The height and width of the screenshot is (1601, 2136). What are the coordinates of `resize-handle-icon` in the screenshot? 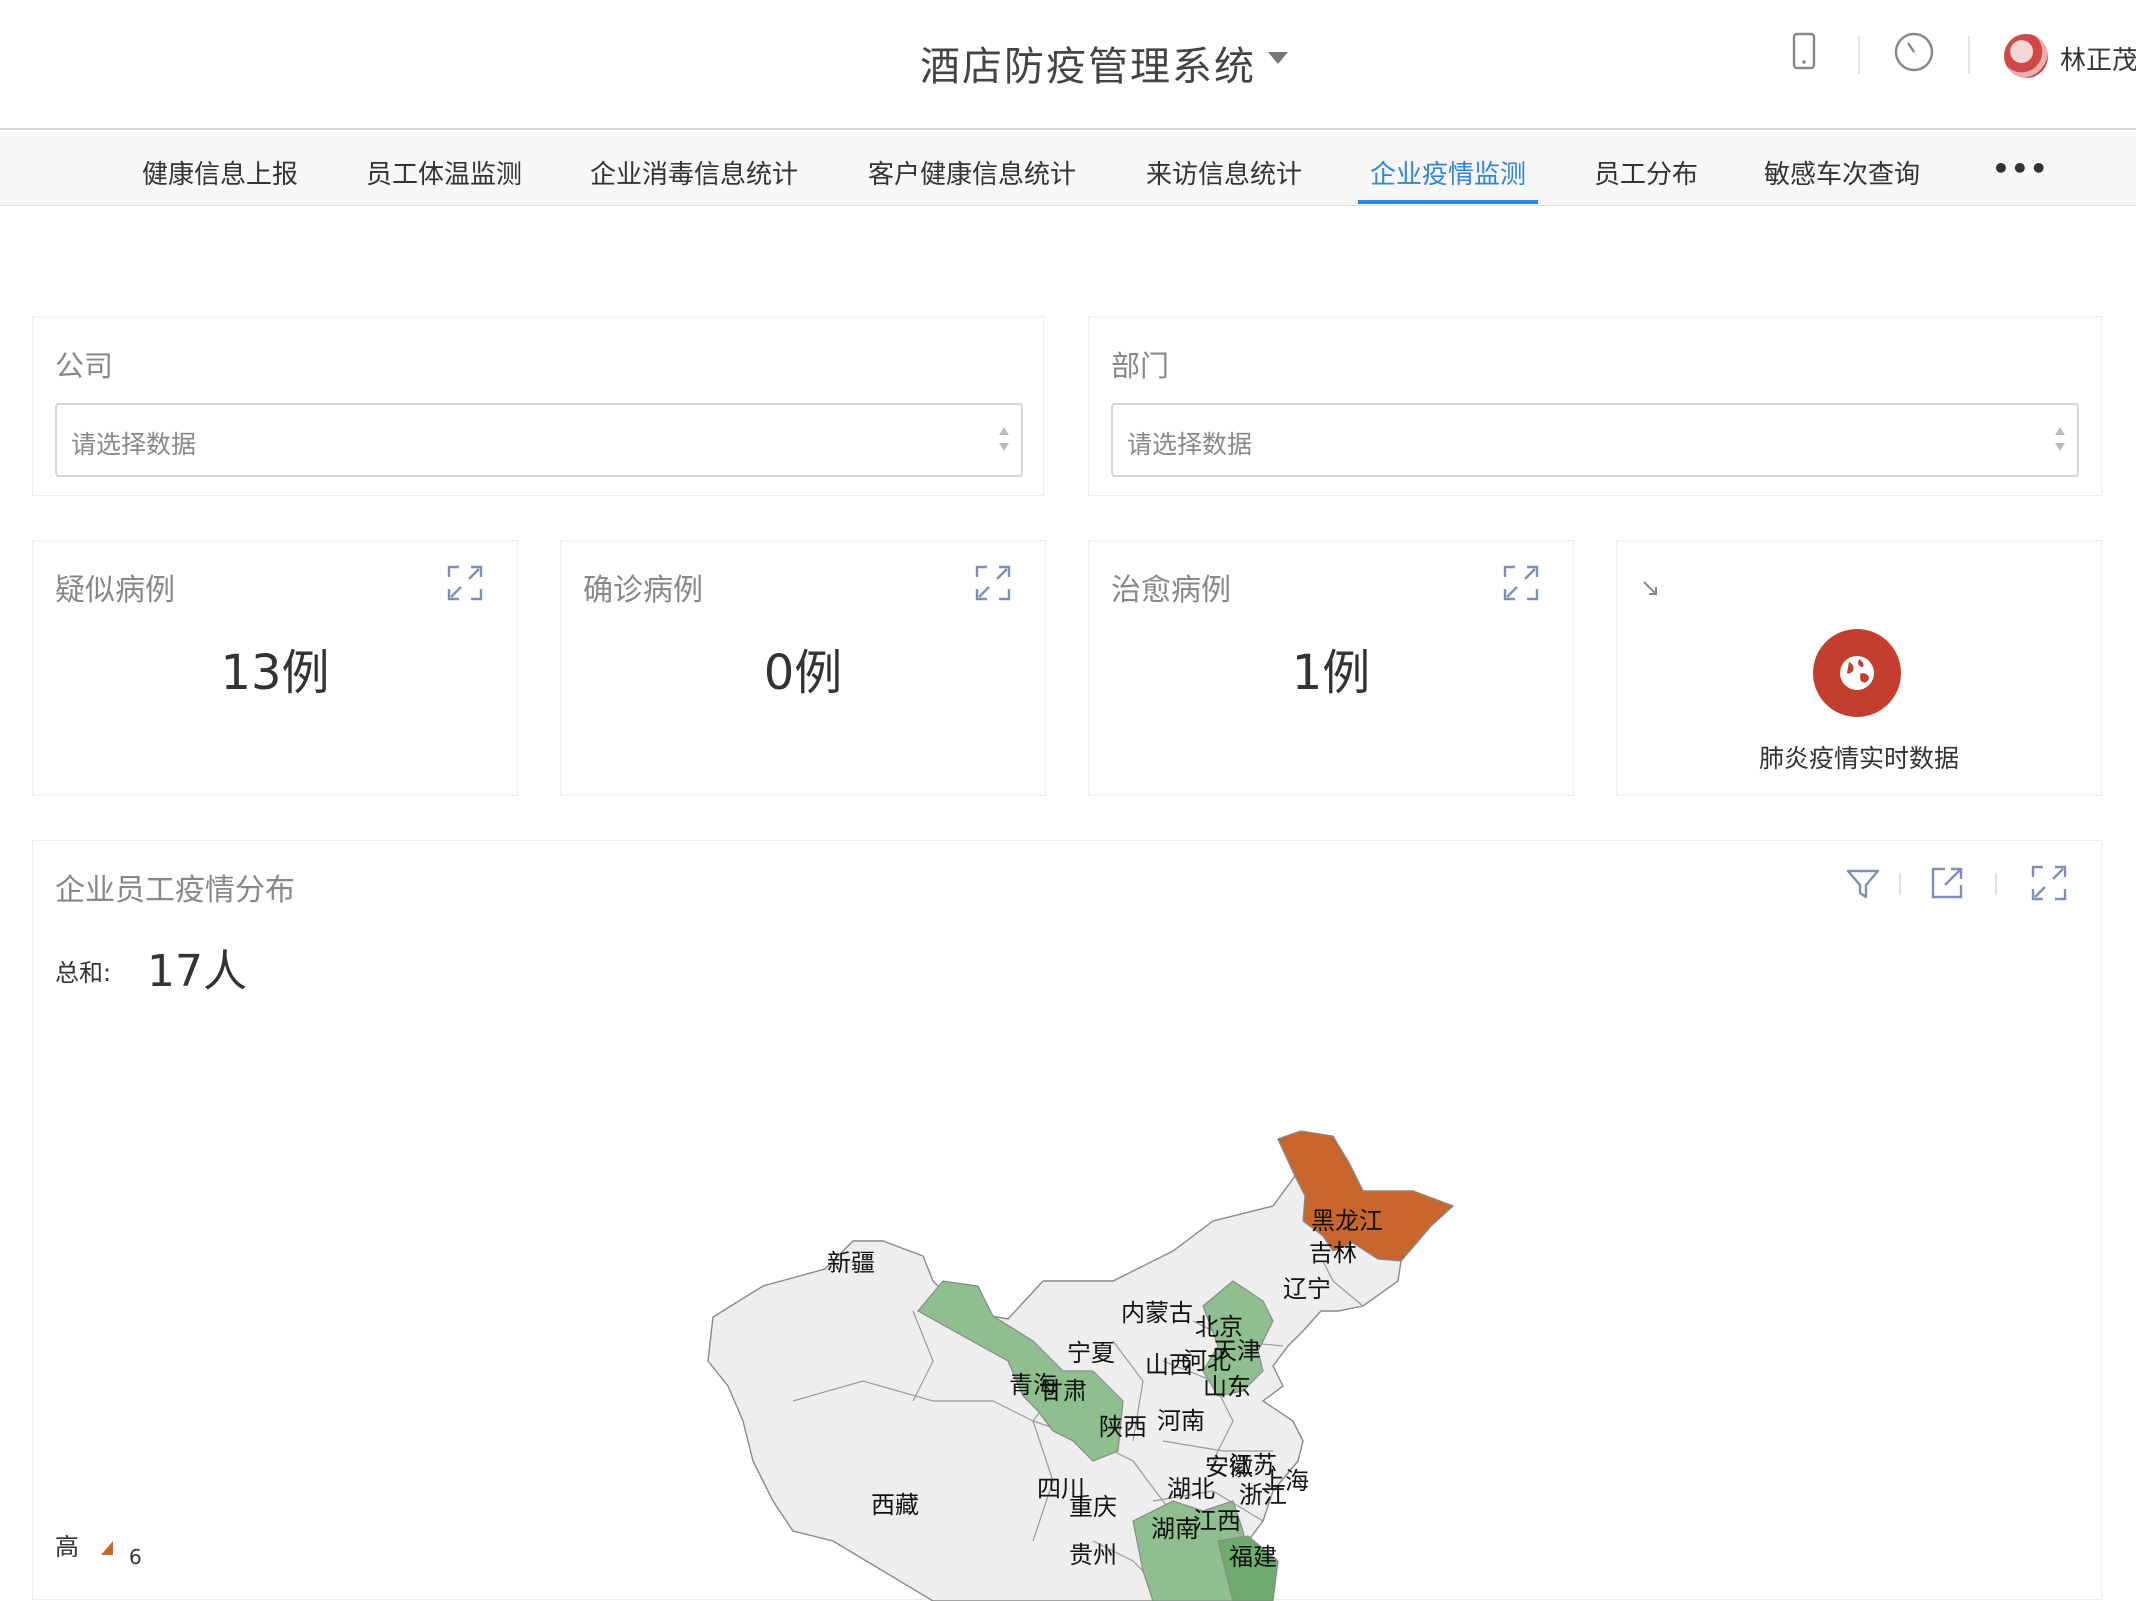 It's located at (1651, 589).